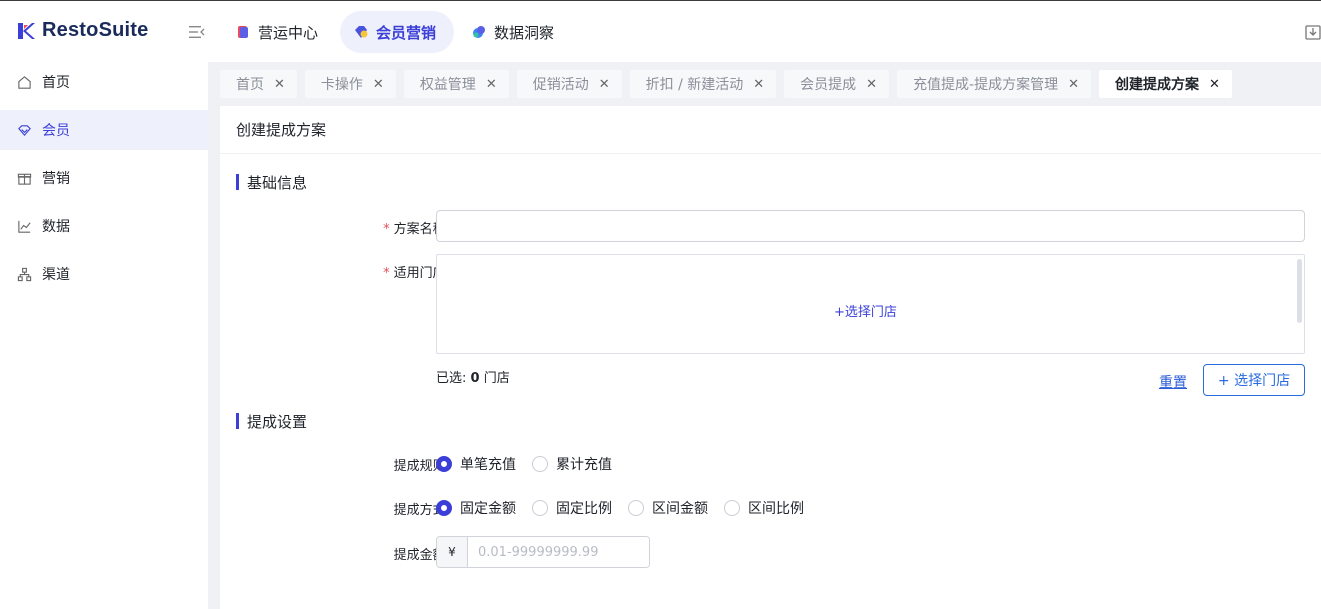  What do you see at coordinates (986, 85) in the screenshot?
I see `tab-label: 充值提成-提成方案管理` at bounding box center [986, 85].